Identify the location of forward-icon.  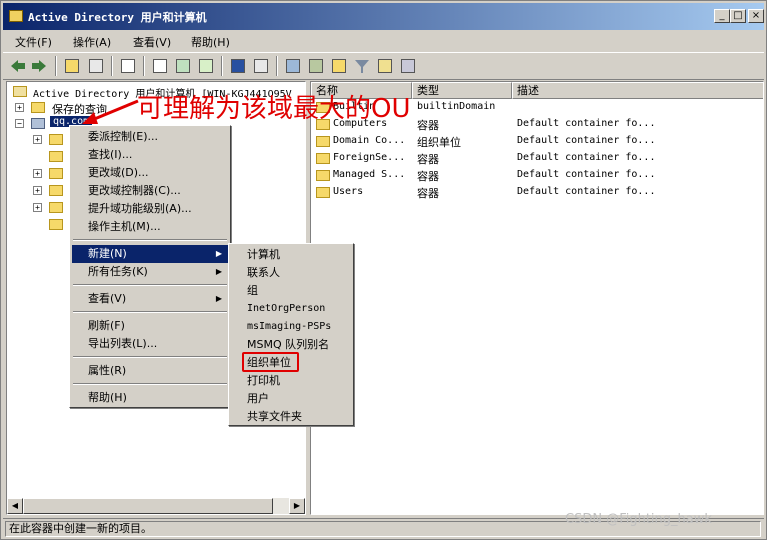
(39, 66).